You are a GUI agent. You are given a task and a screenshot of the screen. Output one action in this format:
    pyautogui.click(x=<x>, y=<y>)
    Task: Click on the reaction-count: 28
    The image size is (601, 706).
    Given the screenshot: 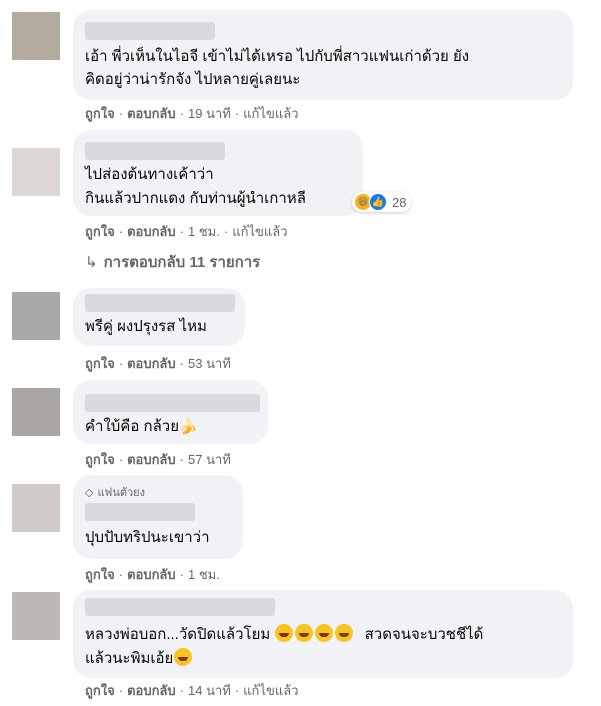 What is the action you would take?
    pyautogui.click(x=399, y=202)
    